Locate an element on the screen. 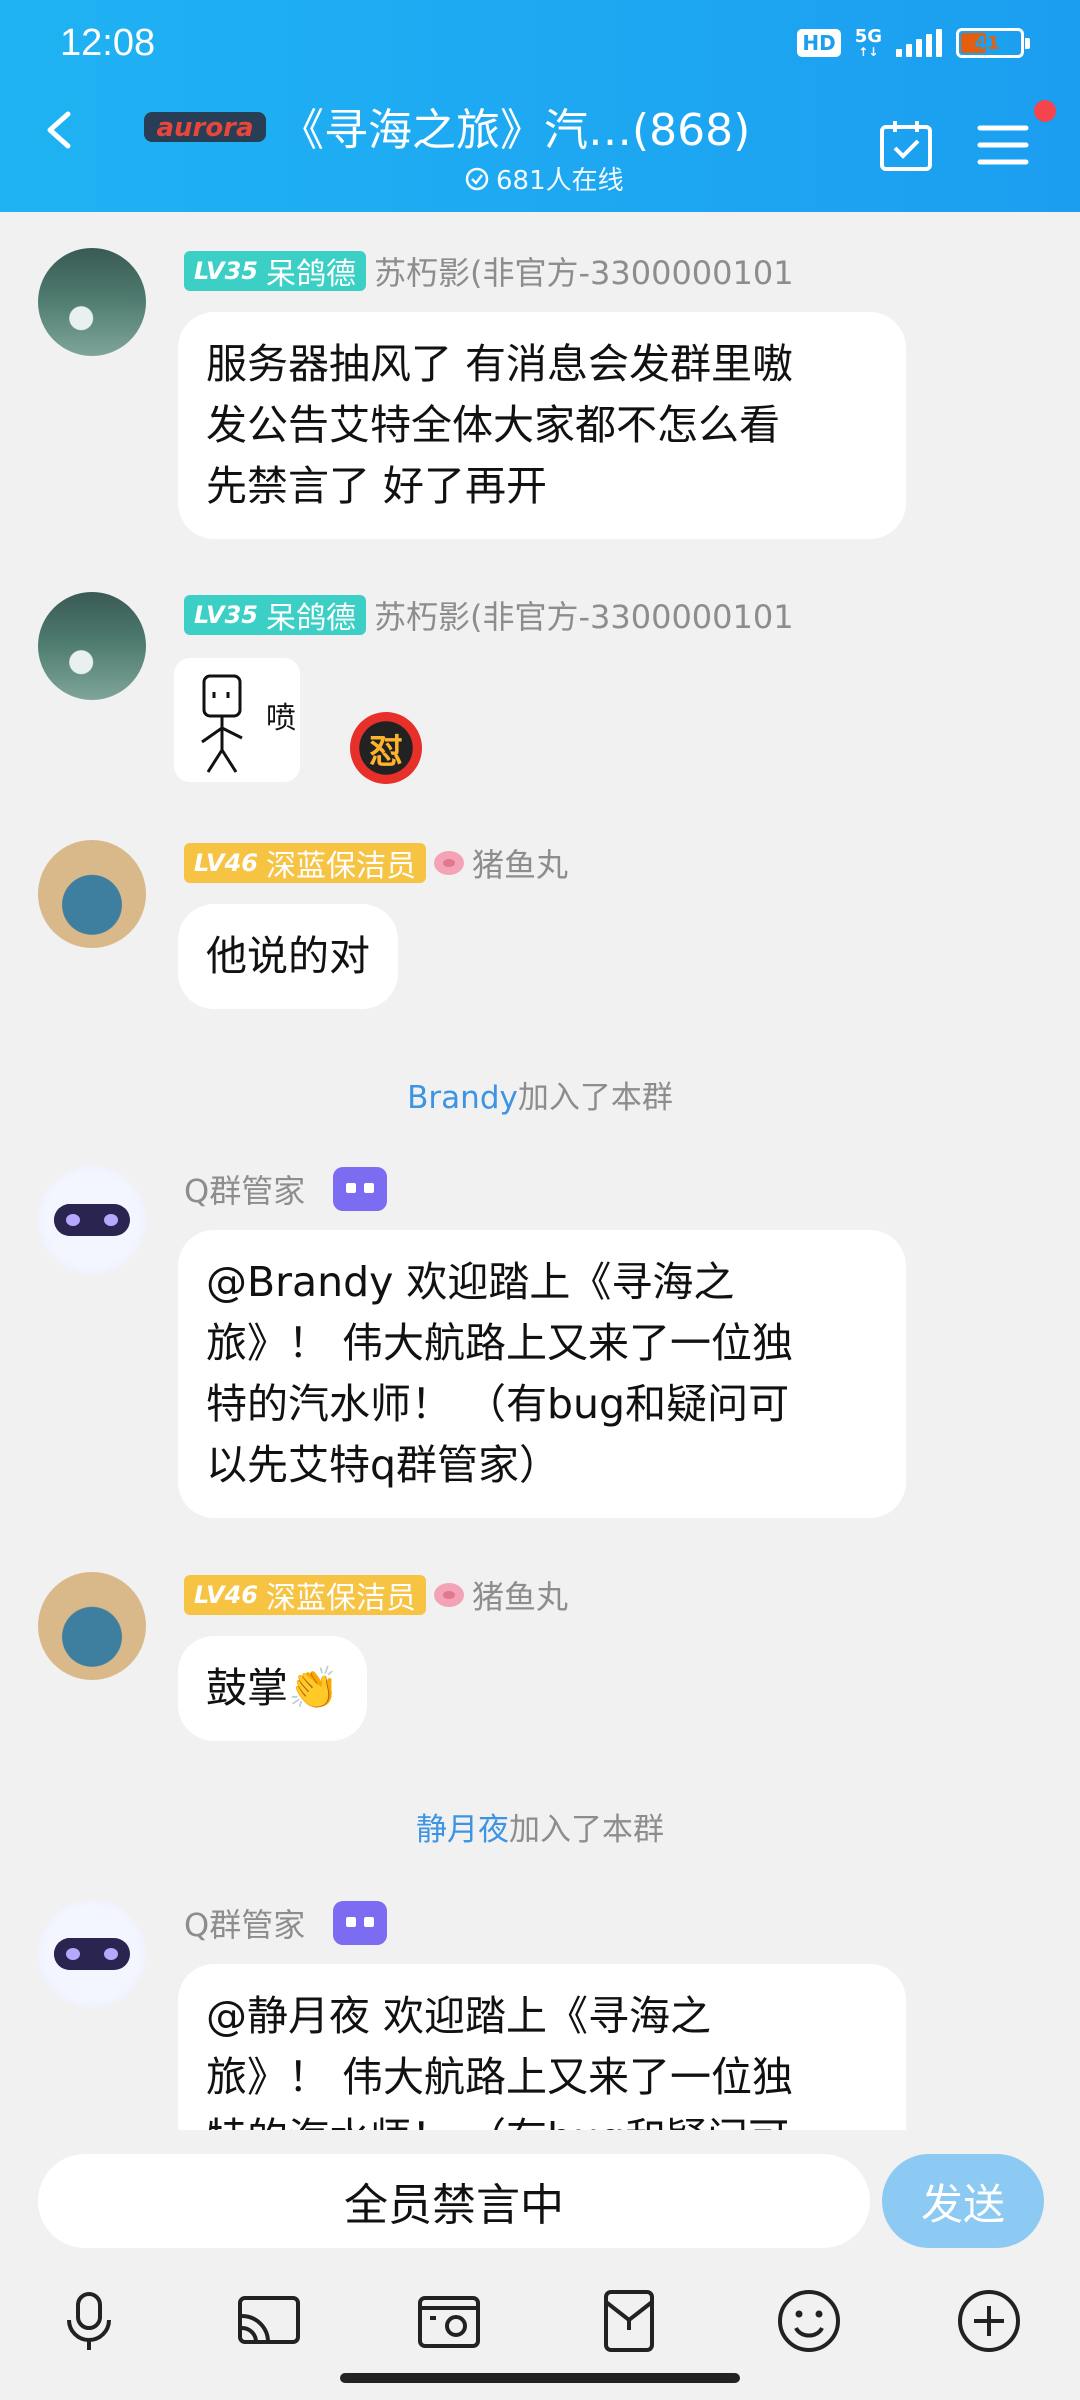 The image size is (1080, 2400). sticker-image: 喷 is located at coordinates (237, 720).